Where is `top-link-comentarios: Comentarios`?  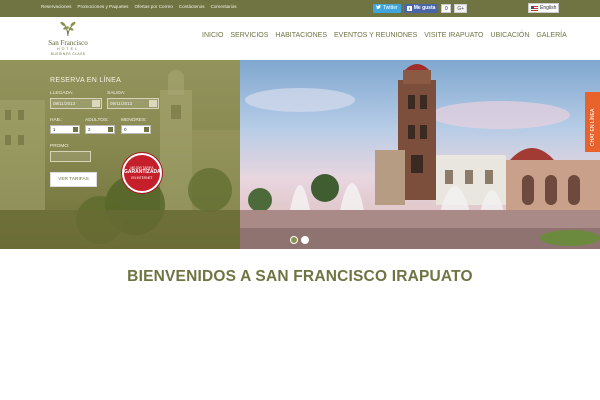
top-link-comentarios: Comentarios is located at coordinates (224, 6).